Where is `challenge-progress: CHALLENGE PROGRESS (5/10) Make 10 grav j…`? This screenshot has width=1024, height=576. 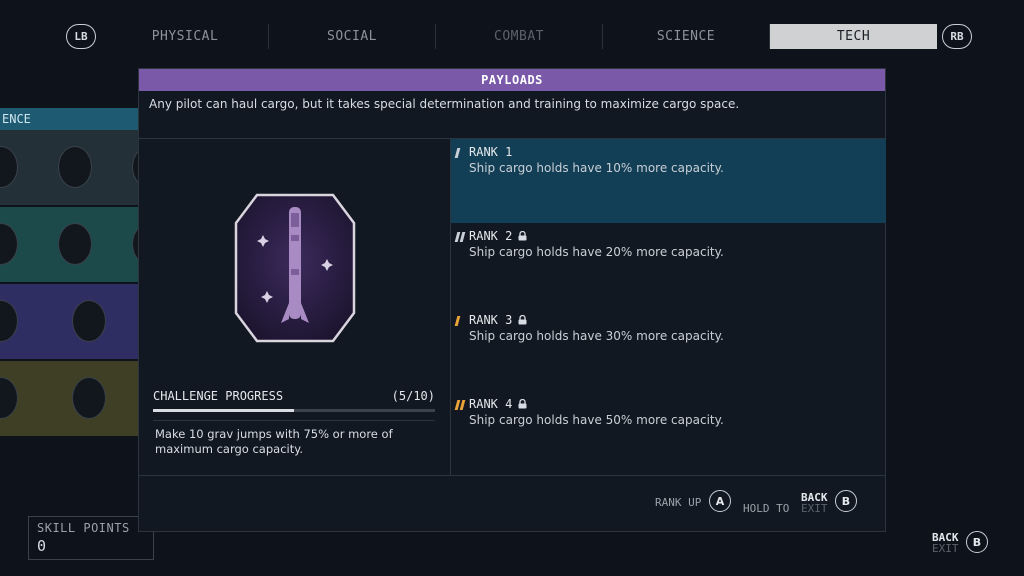 challenge-progress: CHALLENGE PROGRESS (5/10) Make 10 grav j… is located at coordinates (294, 423).